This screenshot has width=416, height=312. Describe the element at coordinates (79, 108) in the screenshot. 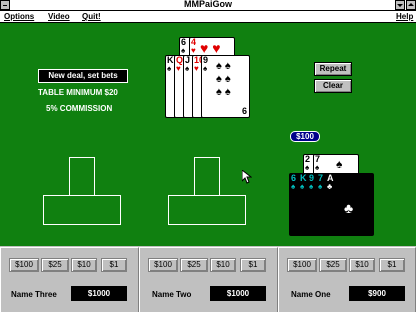

I see `commission-label: 5% COMMISSION` at that location.